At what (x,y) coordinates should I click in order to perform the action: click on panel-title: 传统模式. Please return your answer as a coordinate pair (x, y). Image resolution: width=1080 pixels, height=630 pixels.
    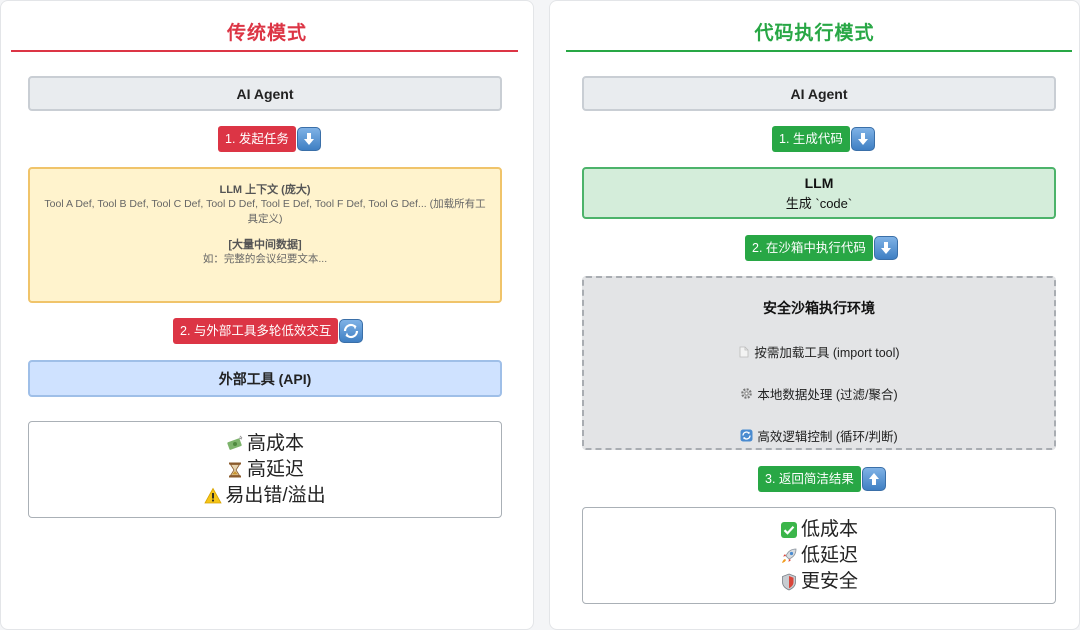
    Looking at the image, I should click on (266, 33).